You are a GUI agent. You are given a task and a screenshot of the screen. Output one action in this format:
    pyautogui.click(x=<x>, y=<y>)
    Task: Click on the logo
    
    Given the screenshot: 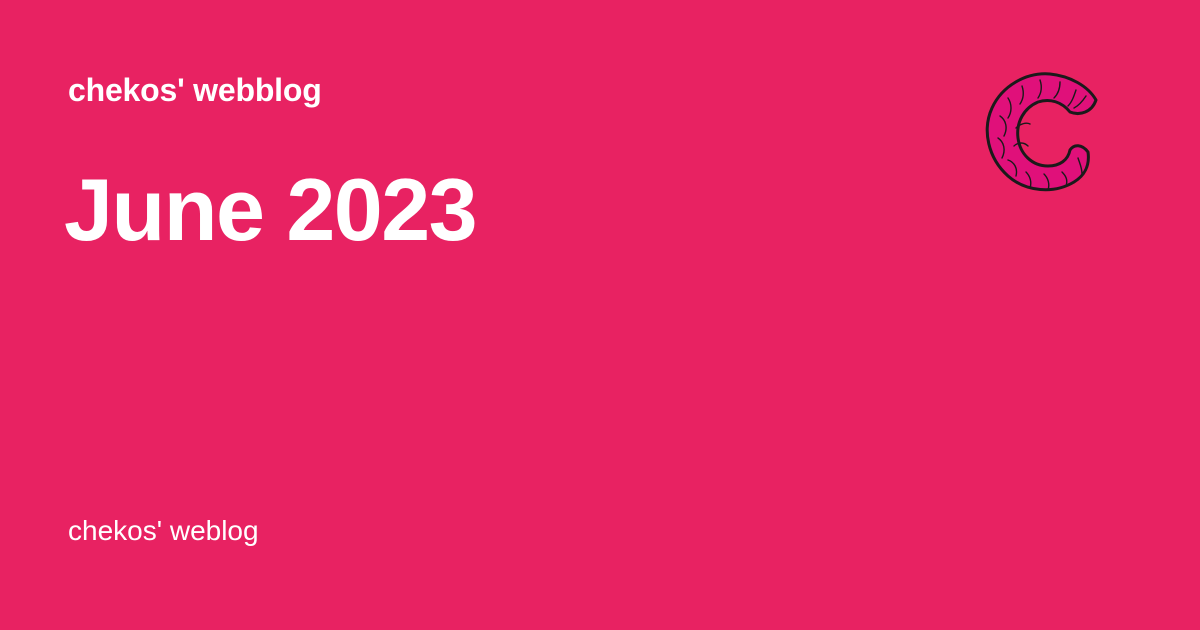 What is the action you would take?
    pyautogui.click(x=1043, y=133)
    